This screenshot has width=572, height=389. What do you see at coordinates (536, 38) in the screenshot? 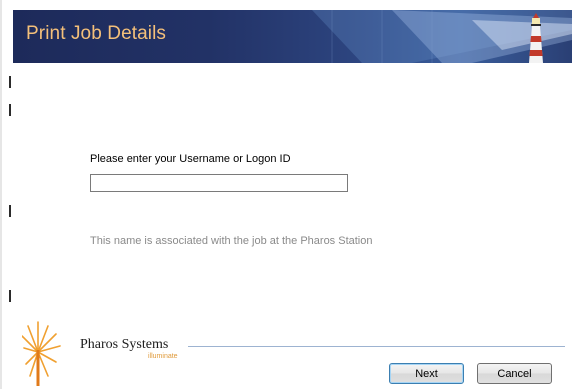
I see `lighthouse-icon` at bounding box center [536, 38].